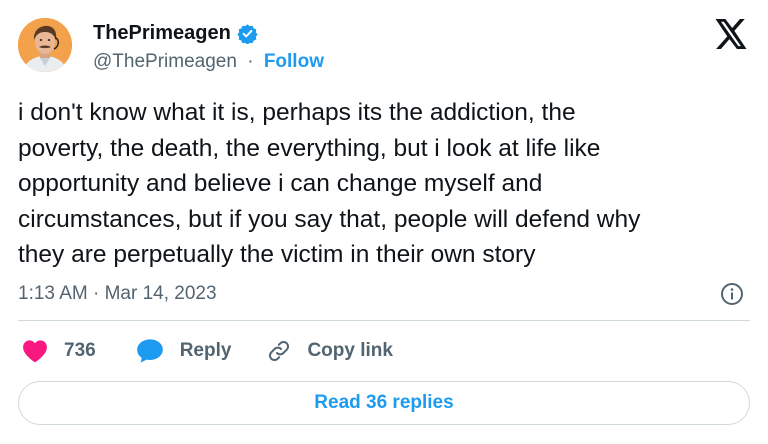 The width and height of the screenshot is (768, 444). What do you see at coordinates (59, 351) in the screenshot?
I see `like-button: 736` at bounding box center [59, 351].